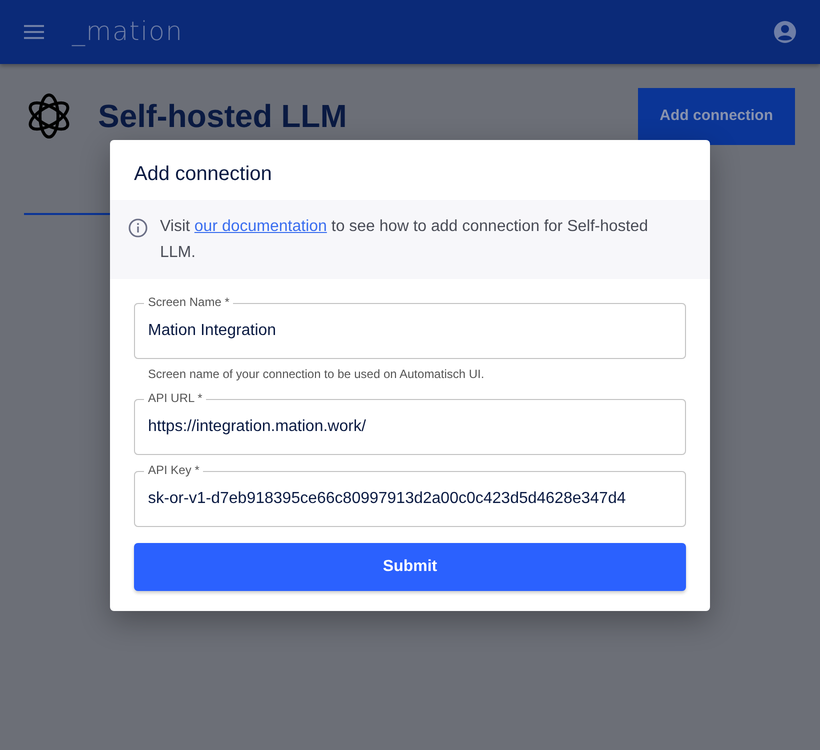 Image resolution: width=820 pixels, height=750 pixels. What do you see at coordinates (260, 226) in the screenshot?
I see `documentation-link: our documentation` at bounding box center [260, 226].